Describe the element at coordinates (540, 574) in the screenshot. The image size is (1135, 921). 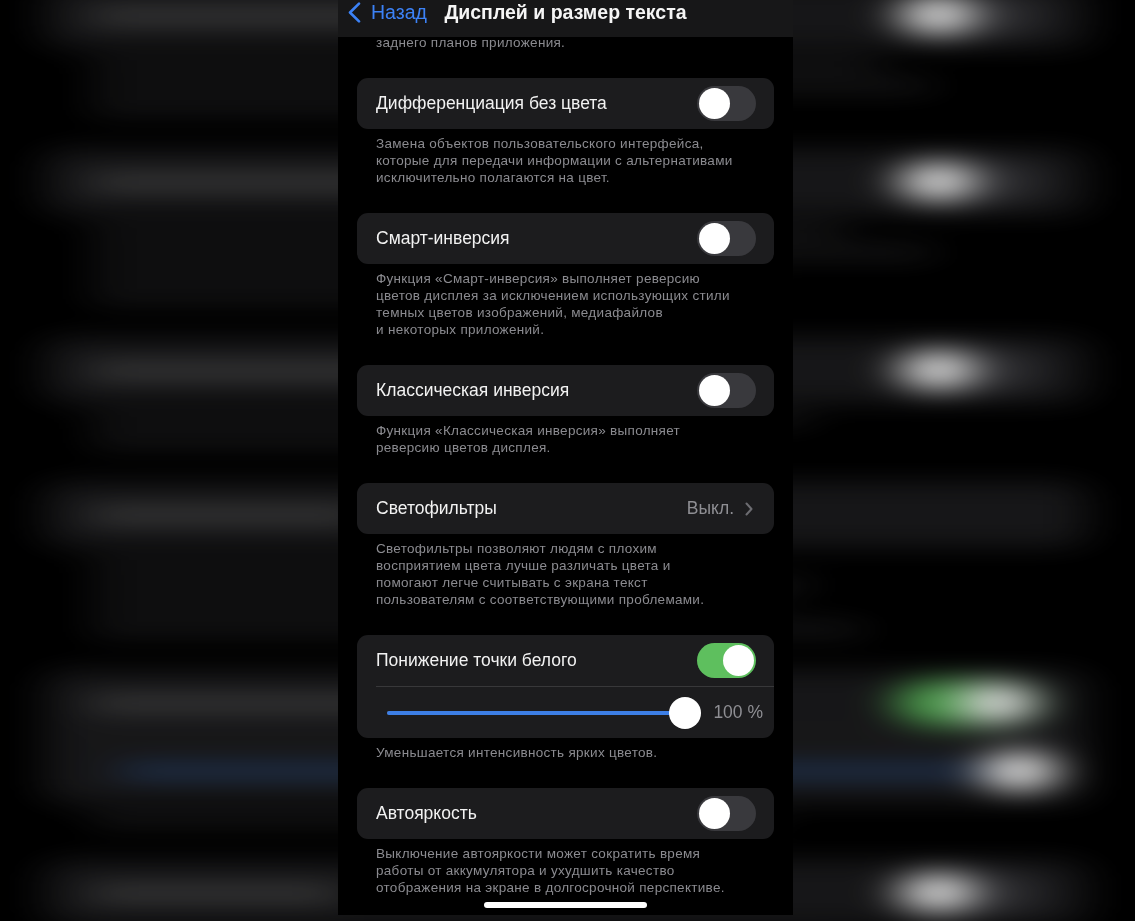
I see `section-footer-text: Светофильтры позволяют людям с плохим восприятием цвета лучше различать цвета и помогают легче считывать с экрана текст пользователям с соответствующими проблемами.` at that location.